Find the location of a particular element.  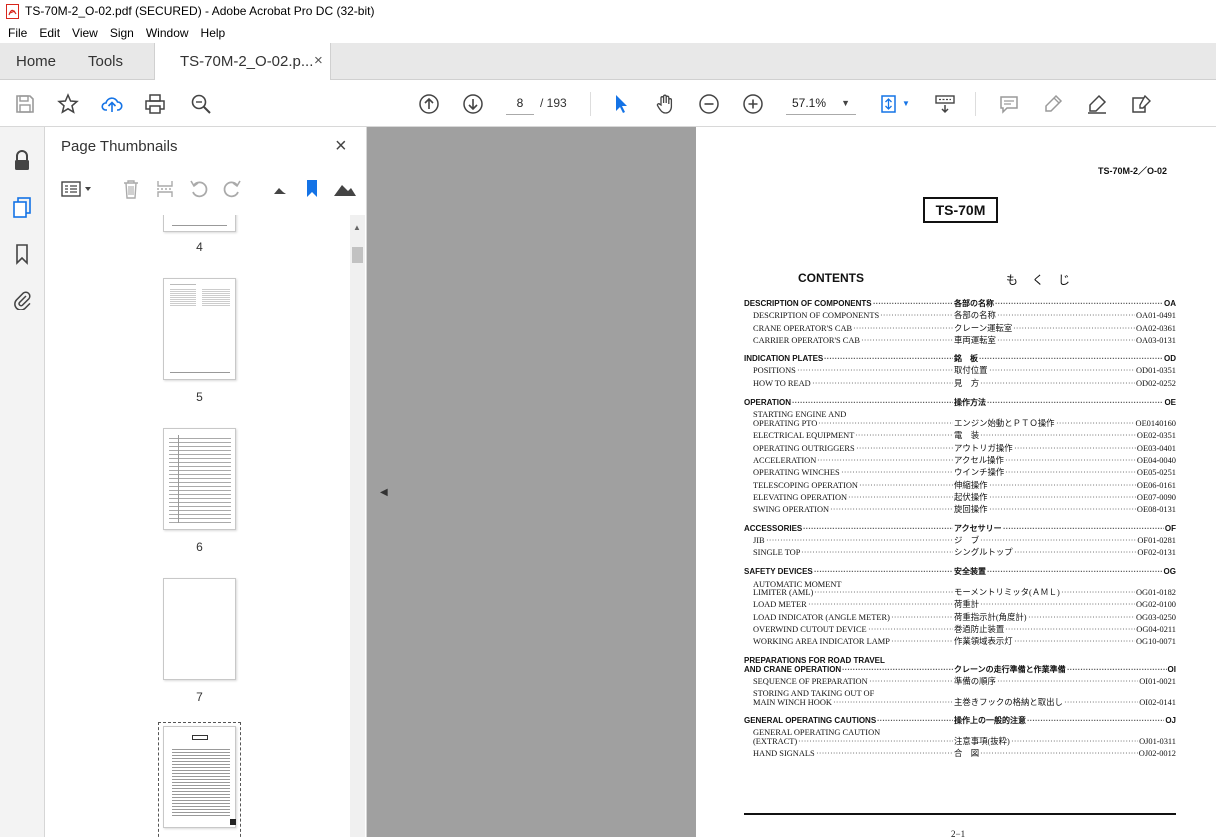

page-display-icon is located at coordinates (945, 104).